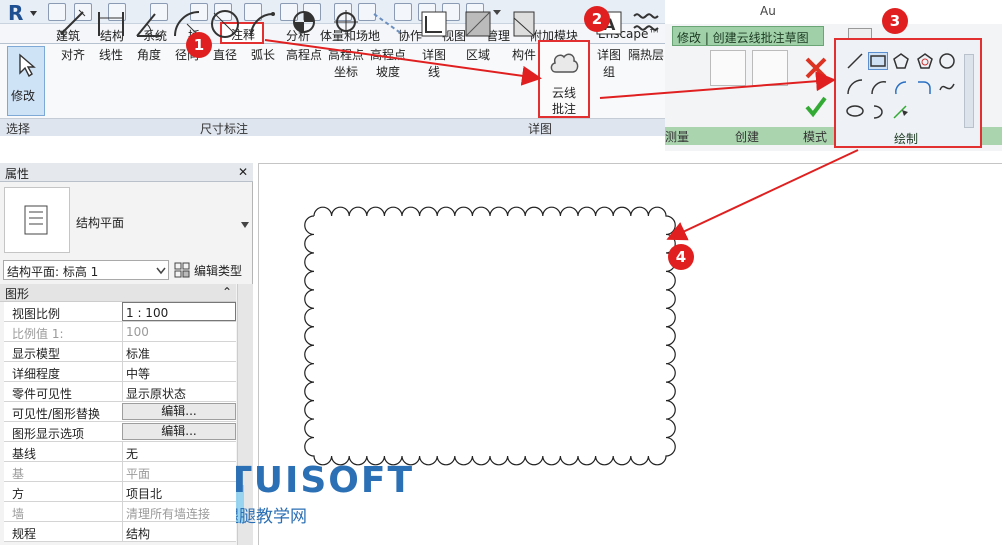 This screenshot has width=1002, height=546. I want to click on context-tab-title: 修改 | 创建云线批注草图, so click(748, 36).